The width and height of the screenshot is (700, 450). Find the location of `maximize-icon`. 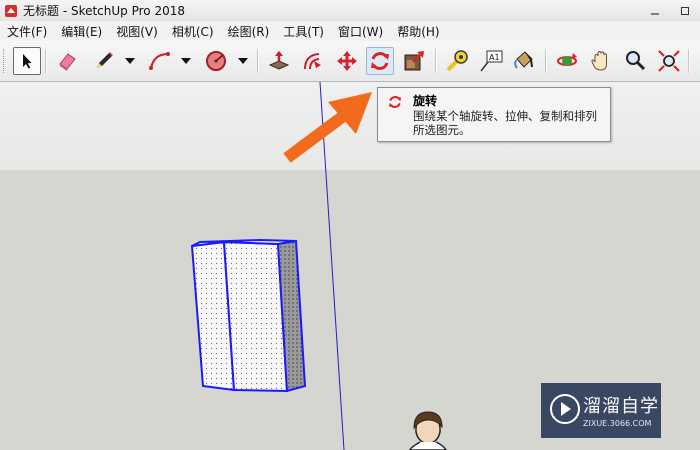

maximize-icon is located at coordinates (685, 10).